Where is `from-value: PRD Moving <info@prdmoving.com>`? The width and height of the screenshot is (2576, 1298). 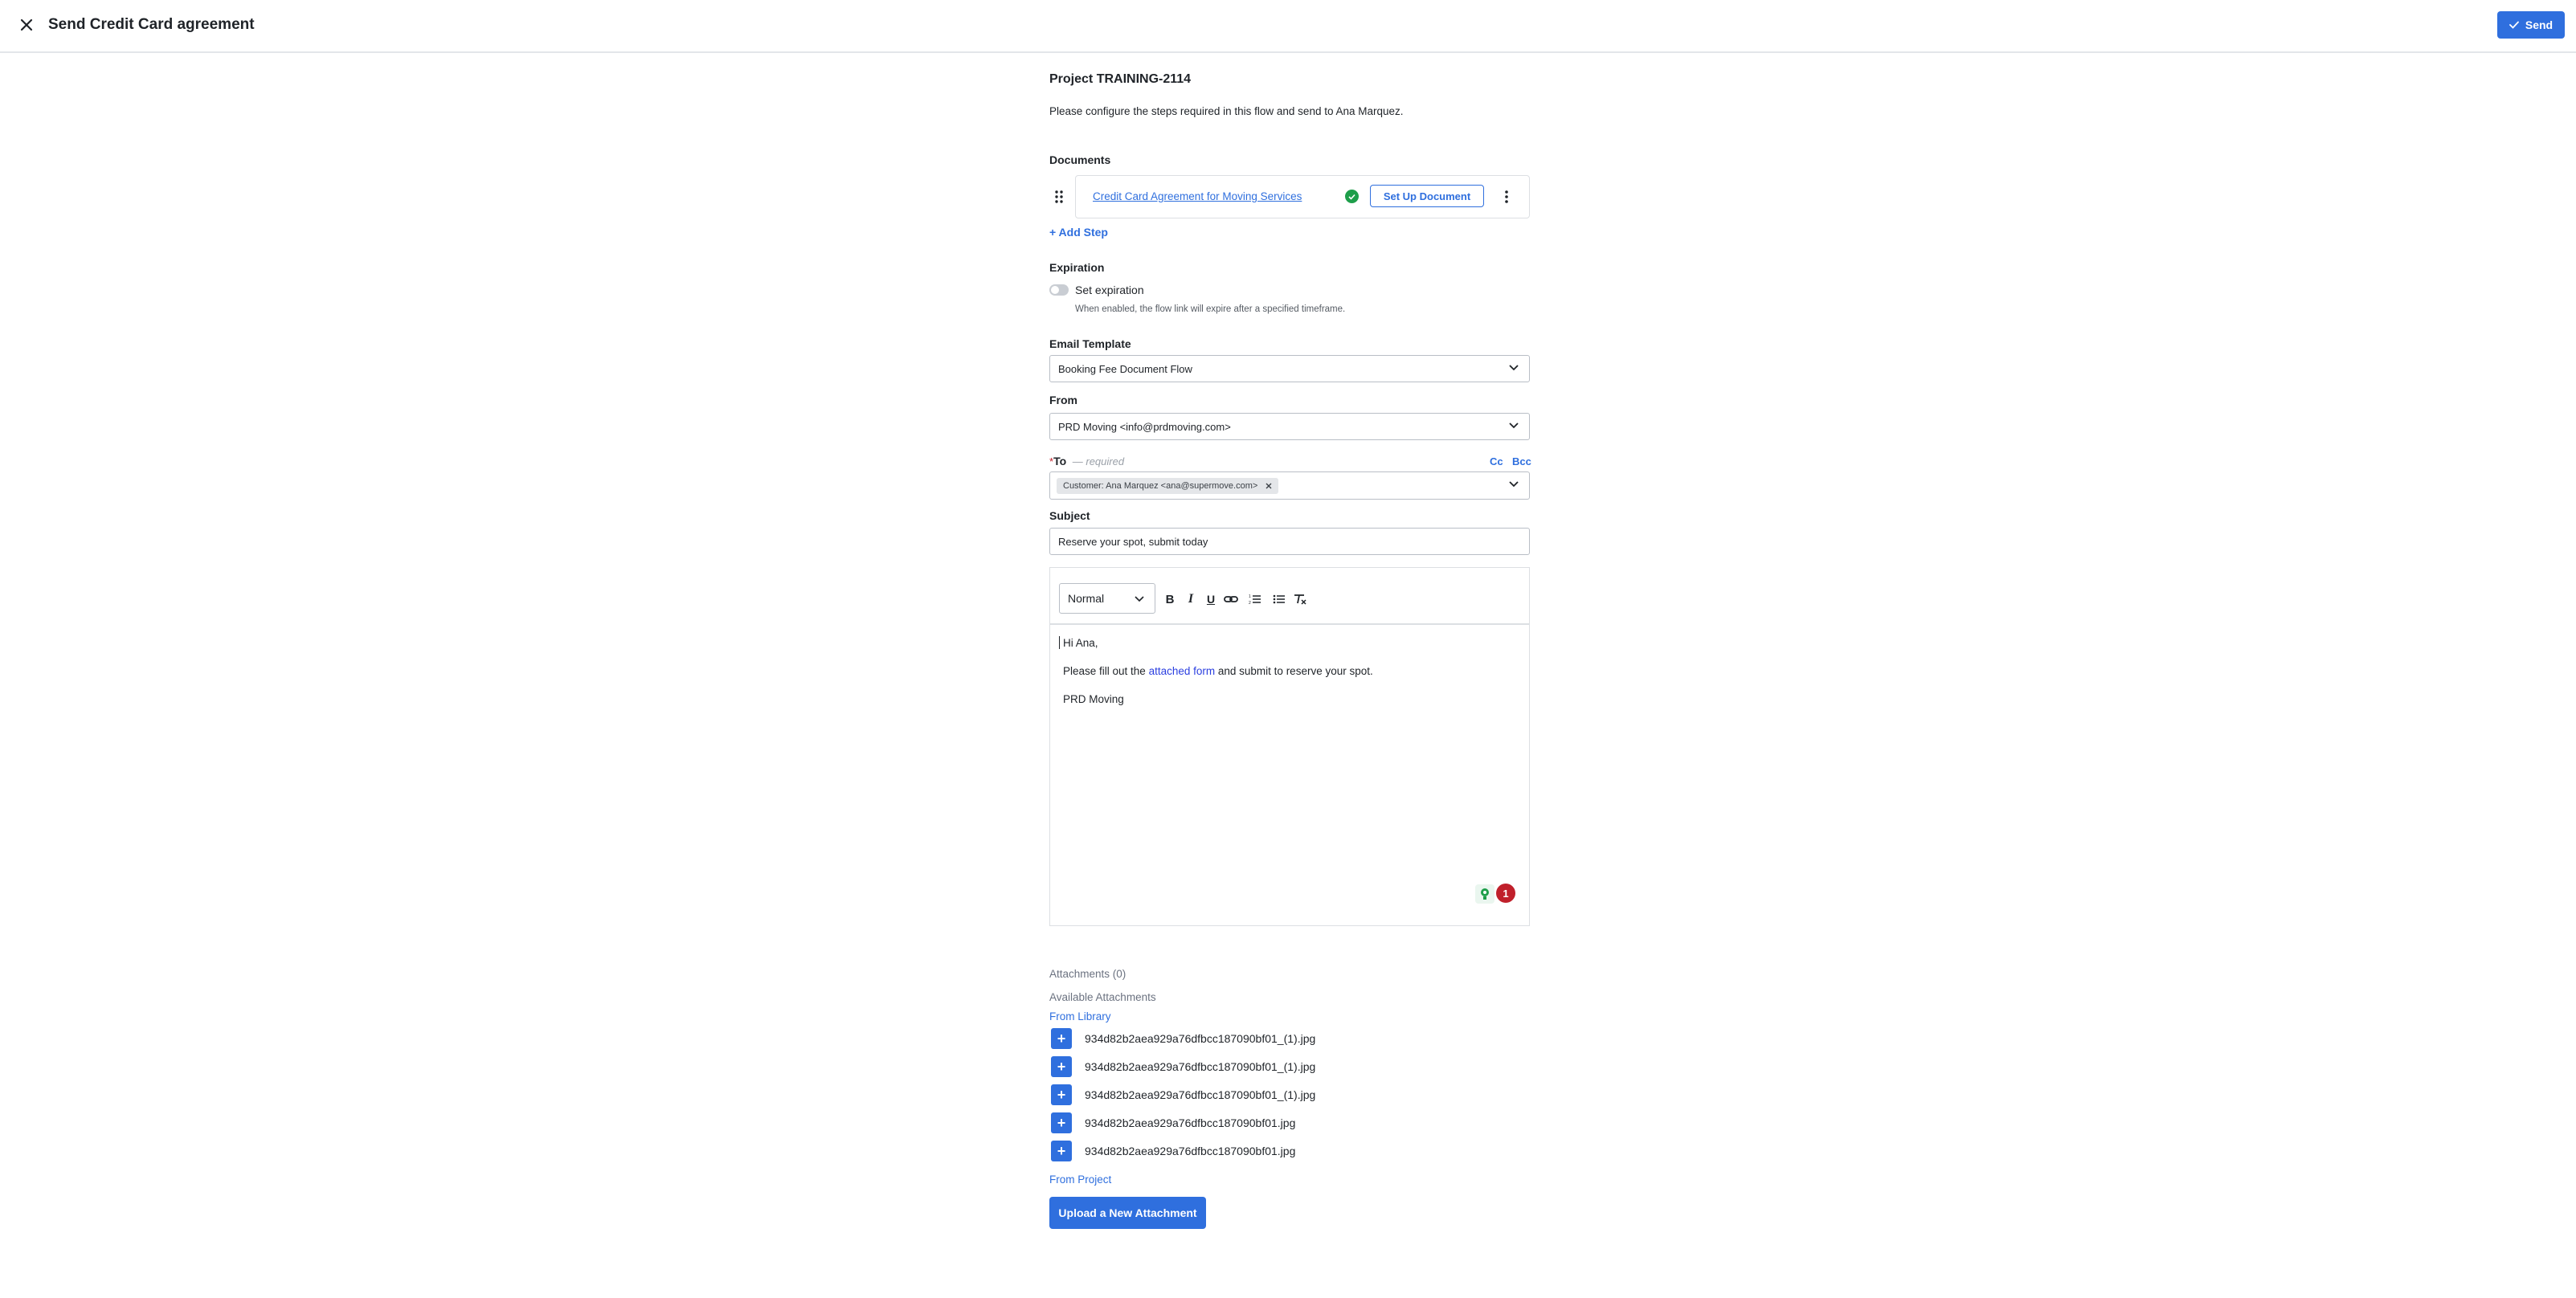 from-value: PRD Moving <info@prdmoving.com> is located at coordinates (1144, 427).